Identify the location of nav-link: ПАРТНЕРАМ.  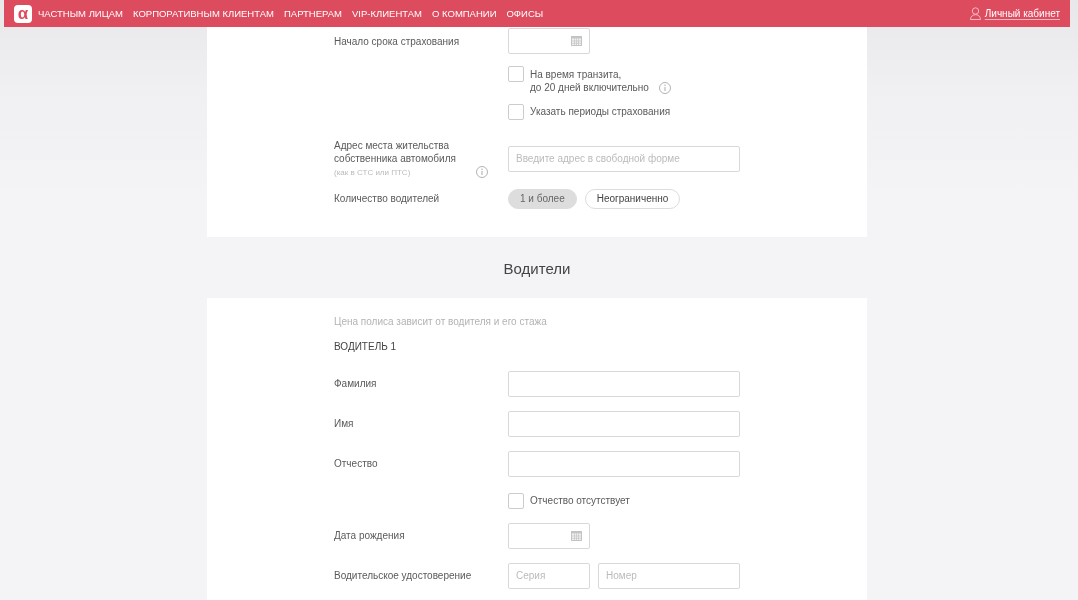
(313, 13).